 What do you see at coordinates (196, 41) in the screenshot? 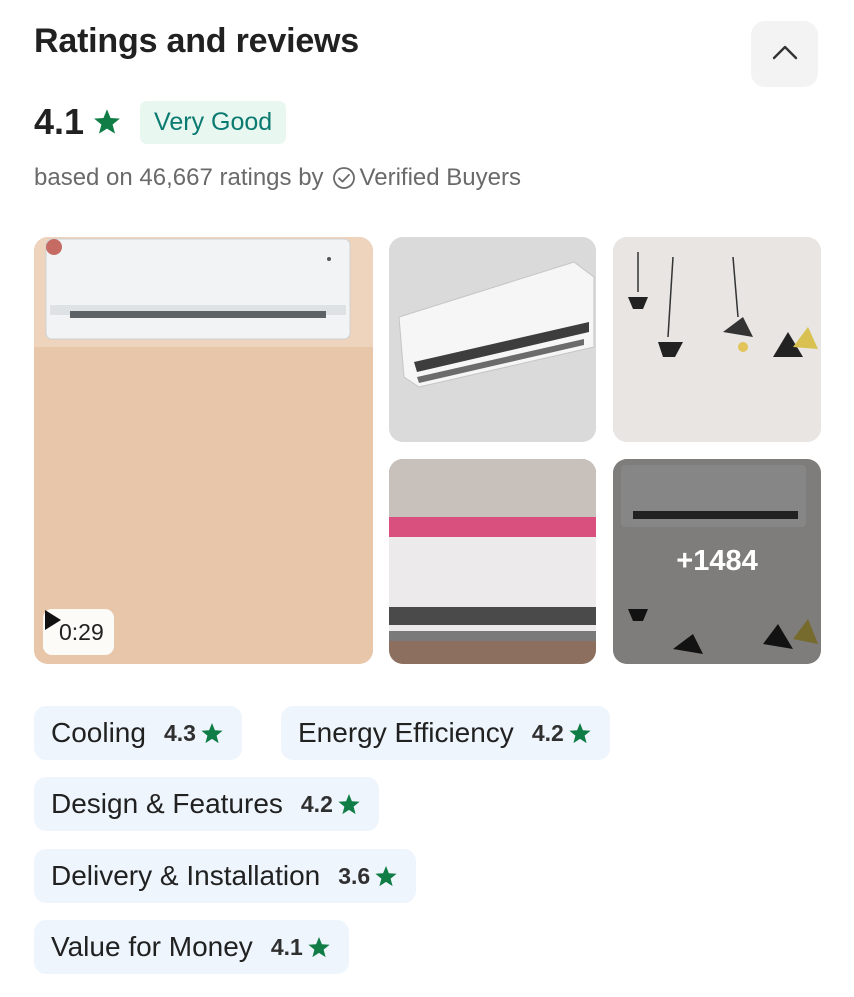
I see `page-title: Ratings and reviews` at bounding box center [196, 41].